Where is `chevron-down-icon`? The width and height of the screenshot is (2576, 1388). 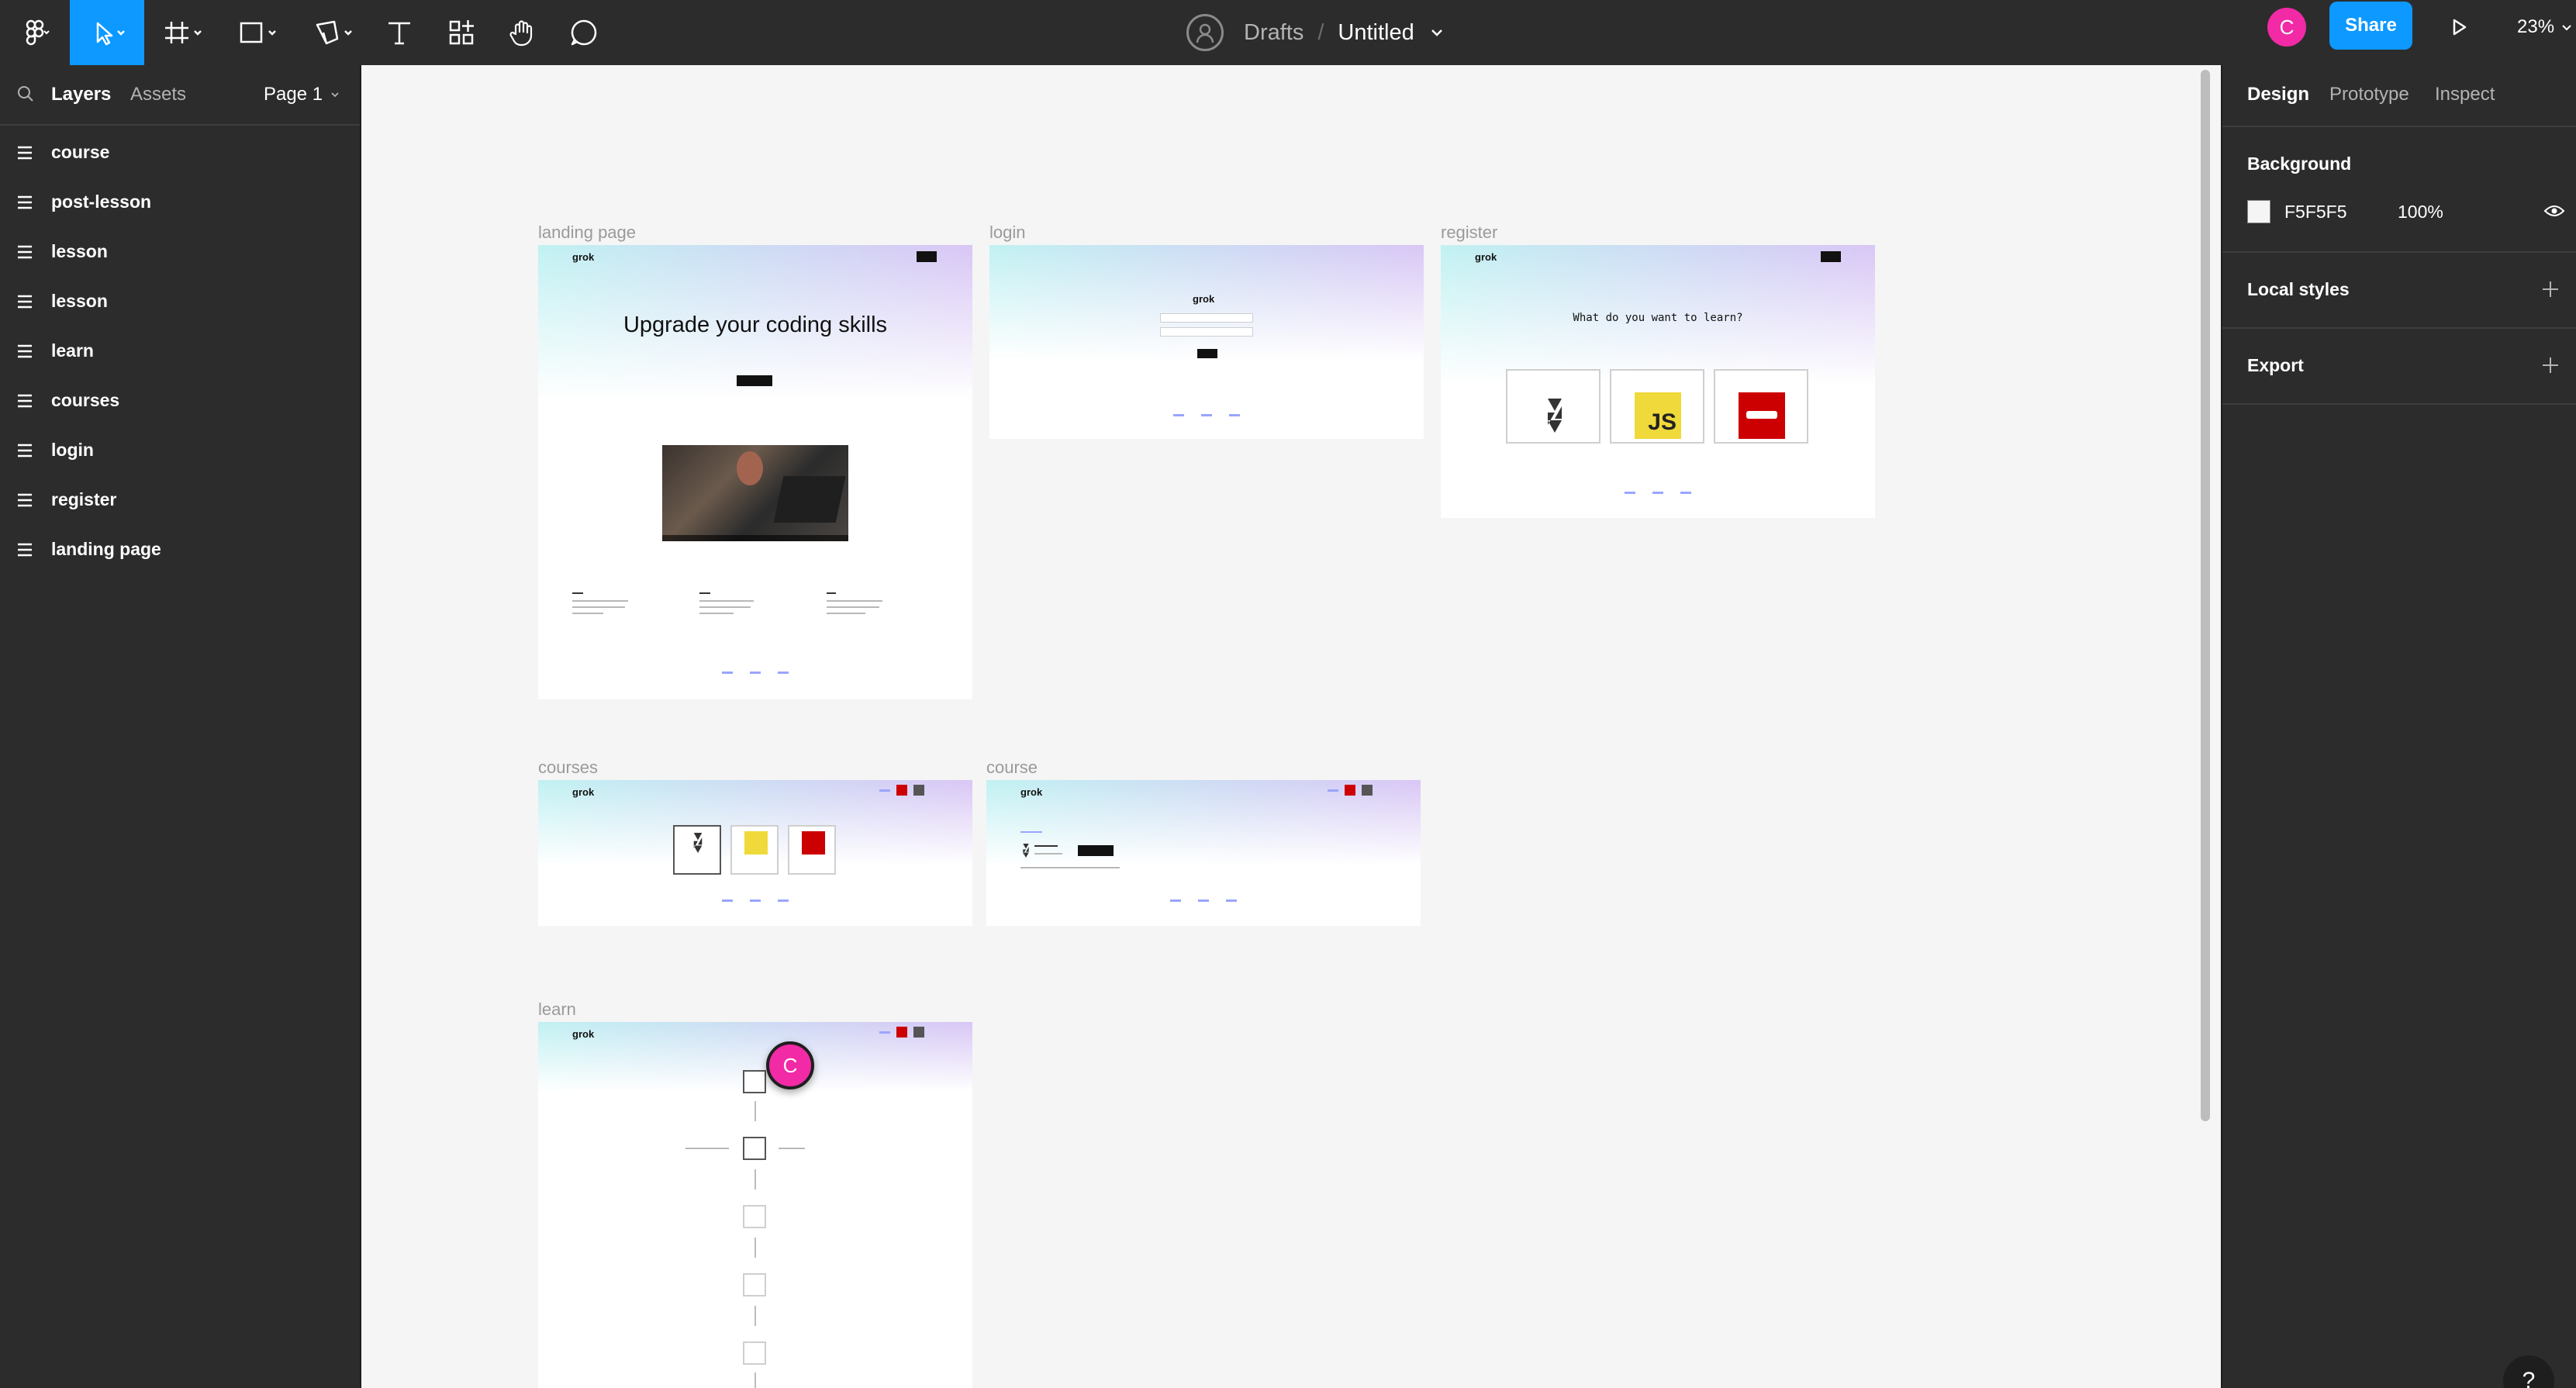 chevron-down-icon is located at coordinates (1437, 32).